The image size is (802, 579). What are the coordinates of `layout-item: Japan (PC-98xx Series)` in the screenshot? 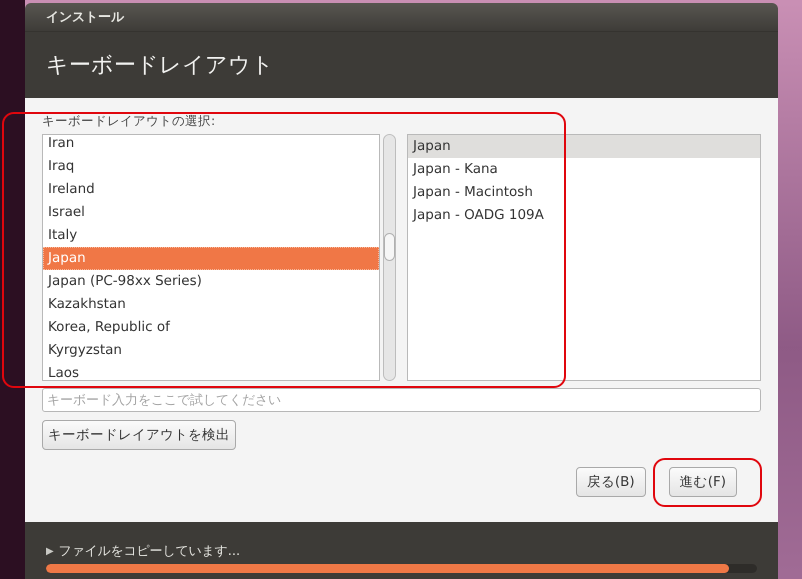 It's located at (211, 281).